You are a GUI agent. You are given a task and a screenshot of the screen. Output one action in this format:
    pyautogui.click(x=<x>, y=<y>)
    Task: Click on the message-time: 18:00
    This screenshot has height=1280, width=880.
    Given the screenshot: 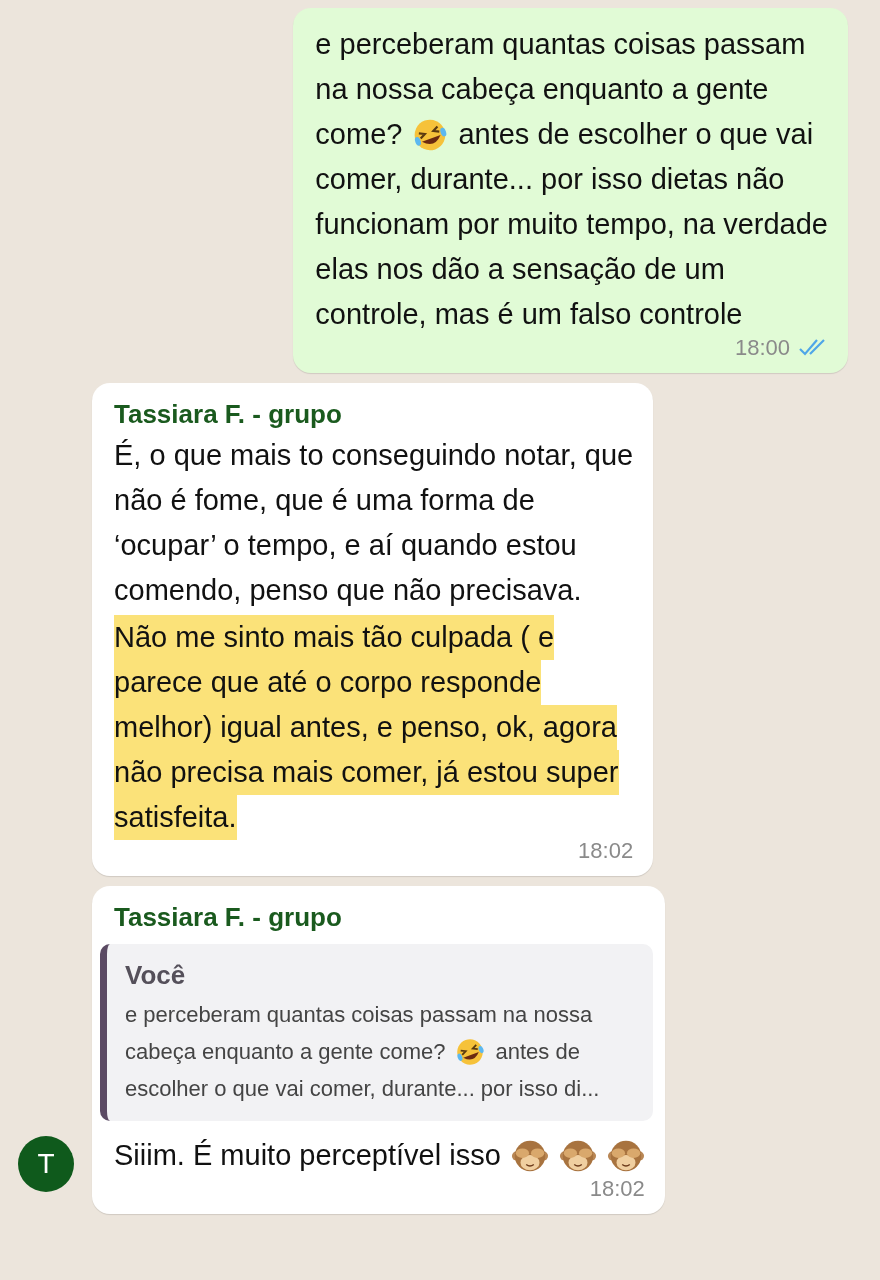 What is the action you would take?
    pyautogui.click(x=762, y=348)
    